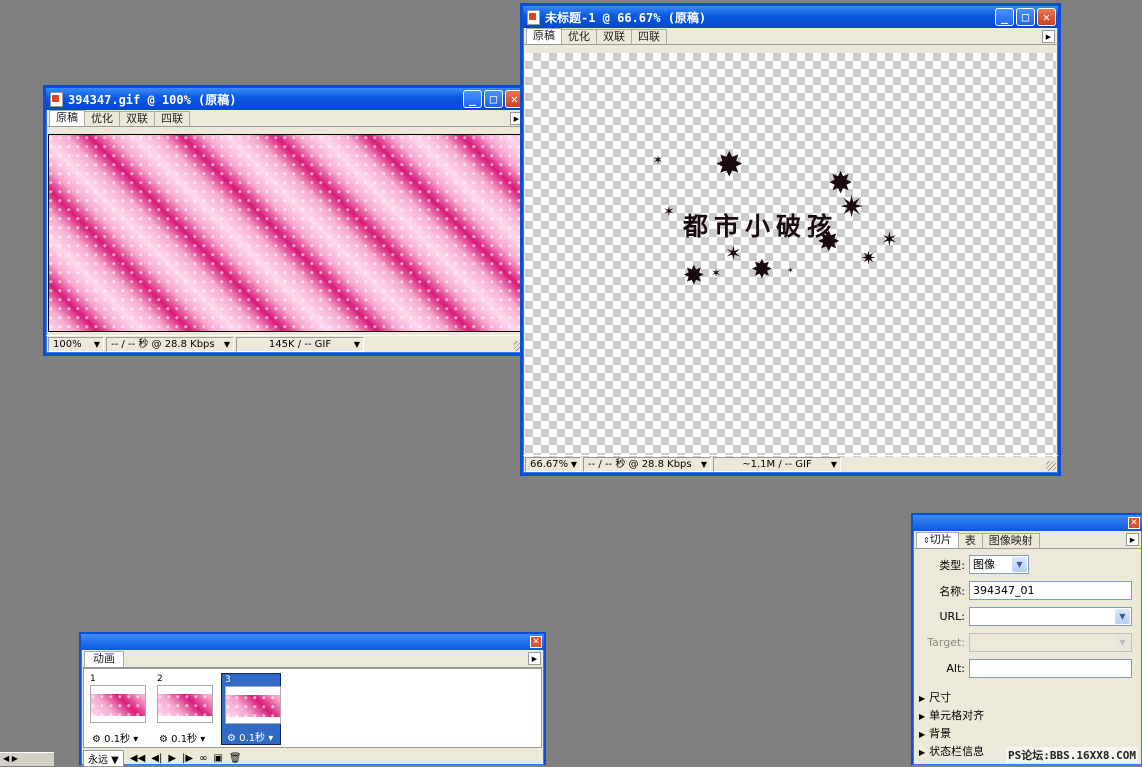  Describe the element at coordinates (251, 709) in the screenshot. I see `animation-frame-3: 3 ⚙ 0.1秒 ▾` at that location.